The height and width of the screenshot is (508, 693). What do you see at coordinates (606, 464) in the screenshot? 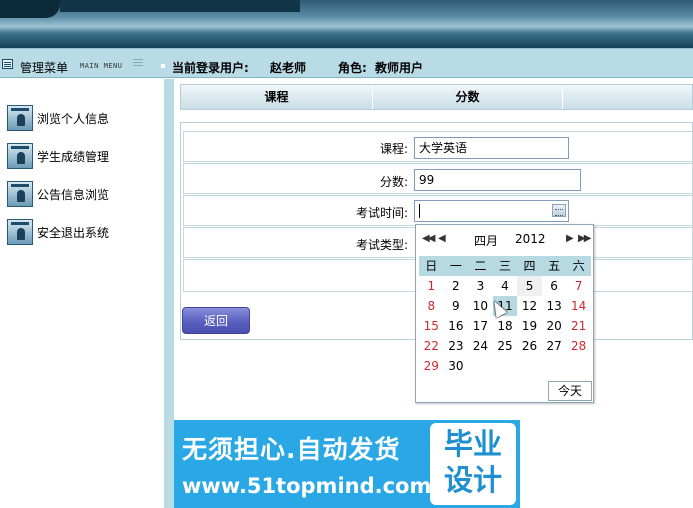
I see `blank-area` at bounding box center [606, 464].